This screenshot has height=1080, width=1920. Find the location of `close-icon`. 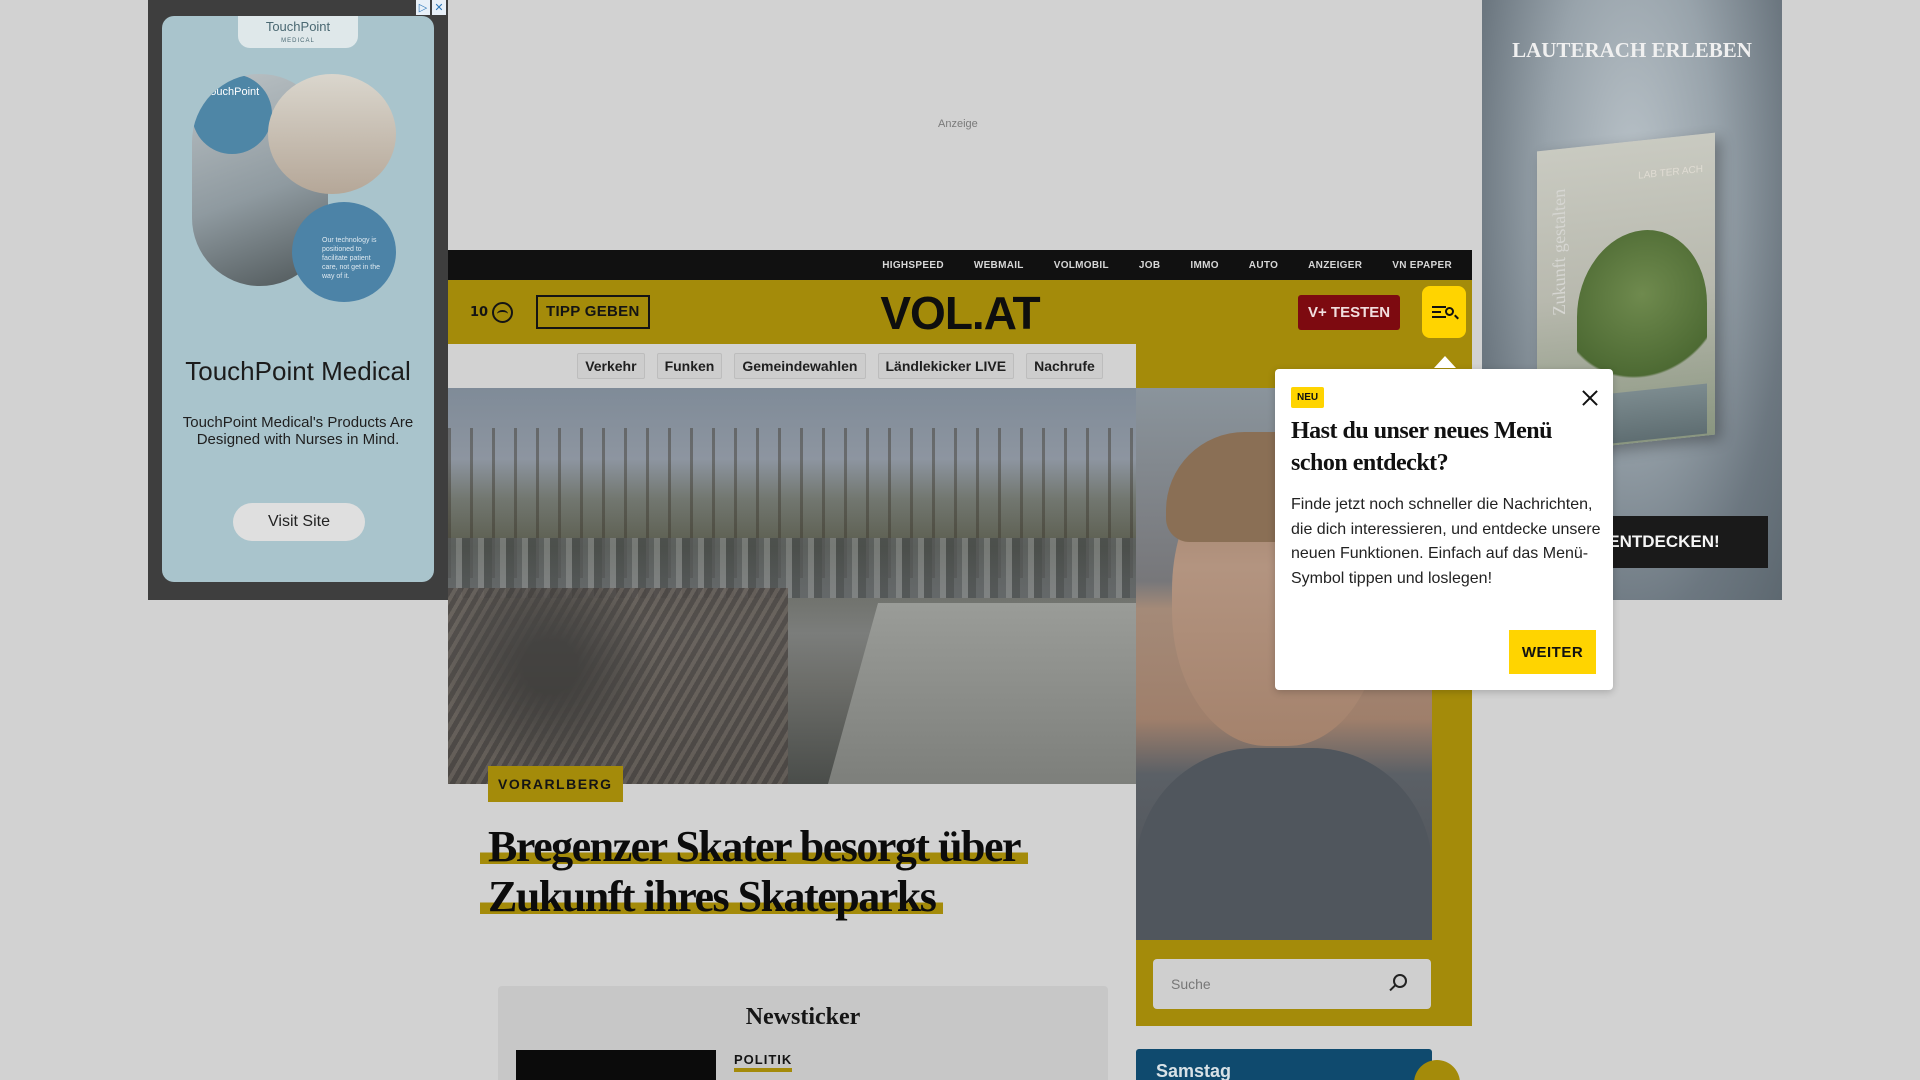

close-icon is located at coordinates (1590, 398).